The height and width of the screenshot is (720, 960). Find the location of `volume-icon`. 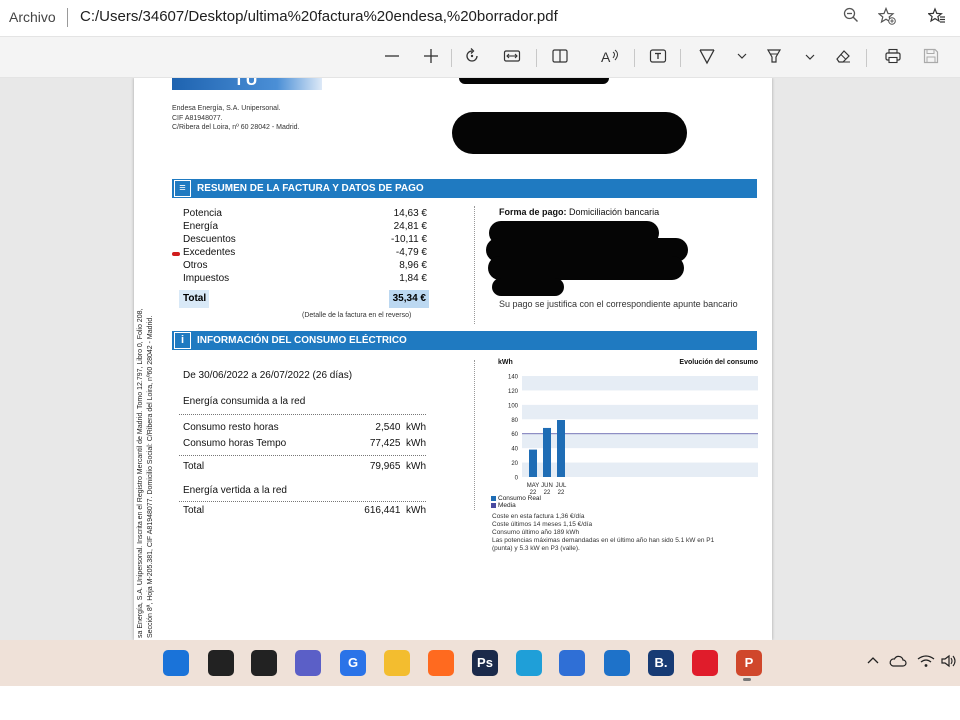

volume-icon is located at coordinates (949, 662).